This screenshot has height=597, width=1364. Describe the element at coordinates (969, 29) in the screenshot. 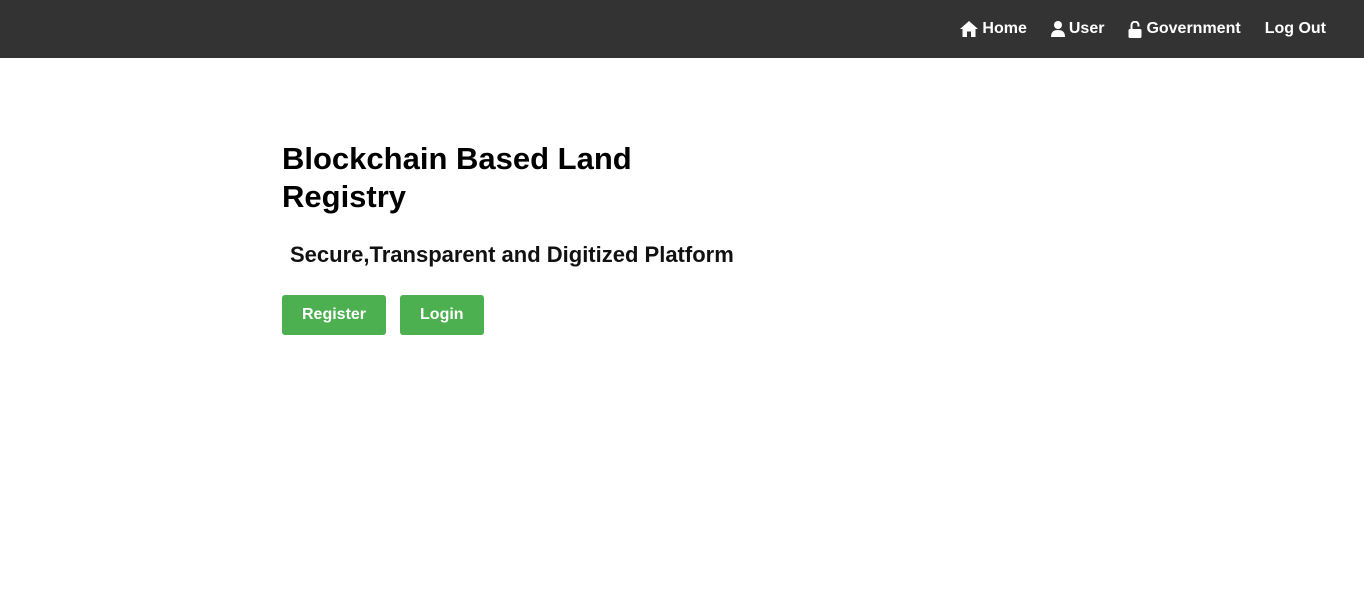

I see `home-icon` at that location.